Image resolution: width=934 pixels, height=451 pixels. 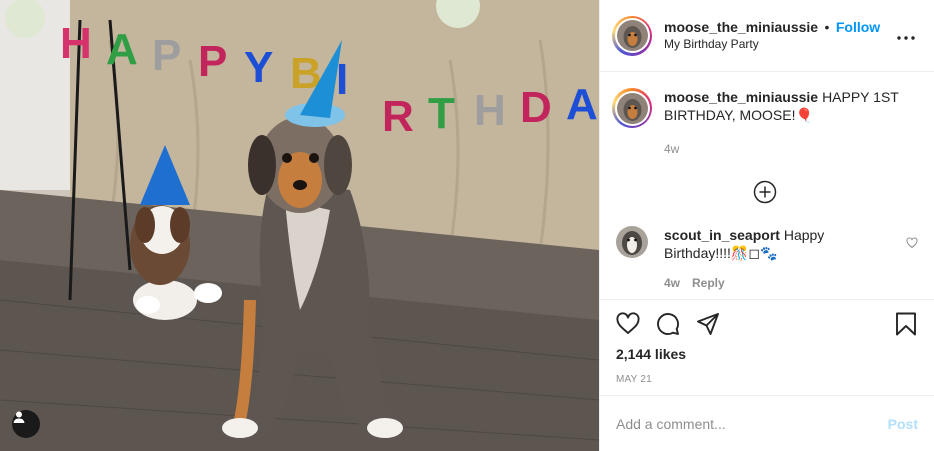 I want to click on load-more-comments-button, so click(x=765, y=192).